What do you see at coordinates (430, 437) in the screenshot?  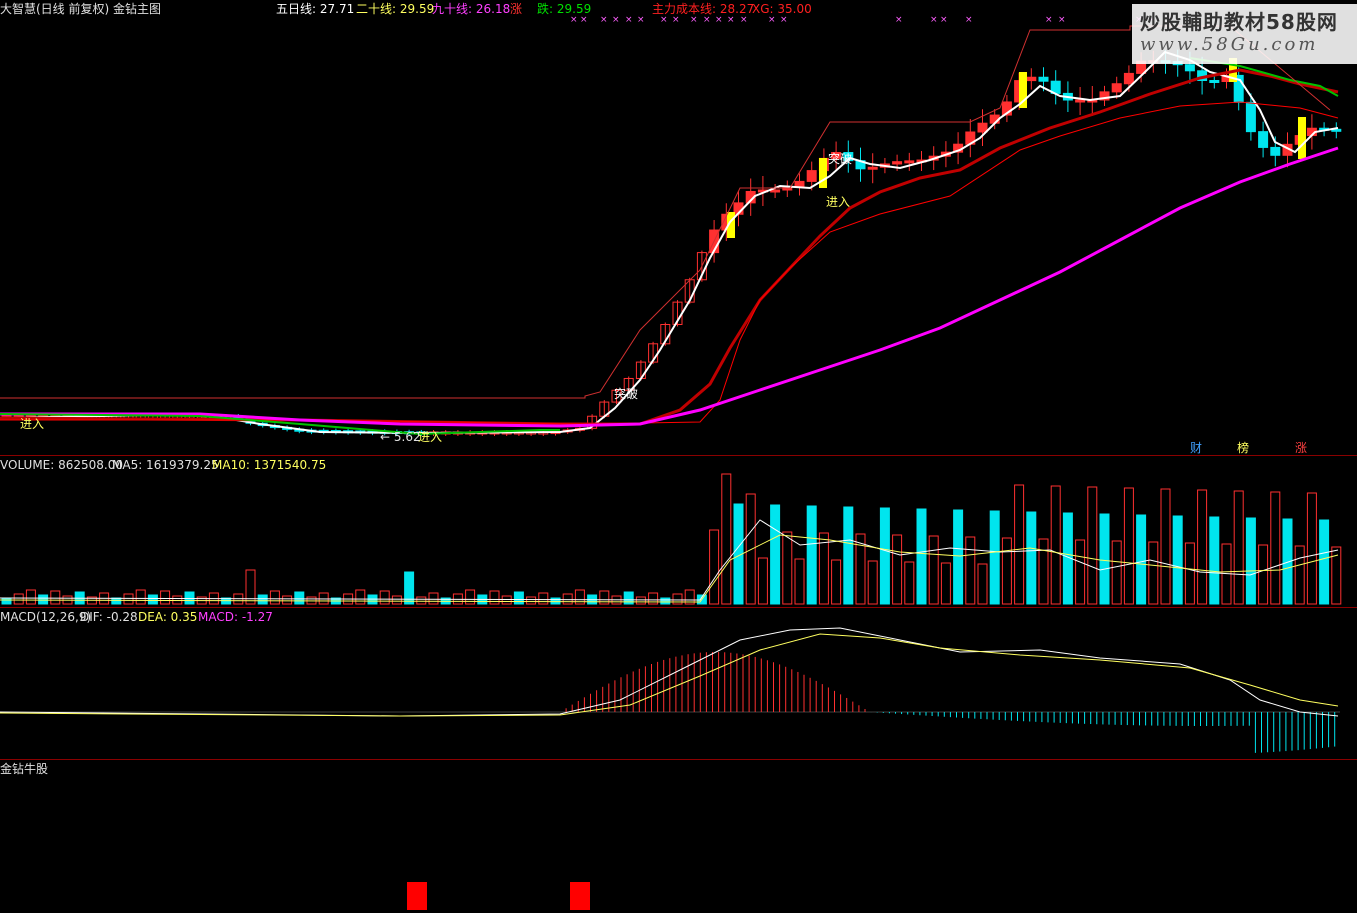 I see `enter-label-2: 进入` at bounding box center [430, 437].